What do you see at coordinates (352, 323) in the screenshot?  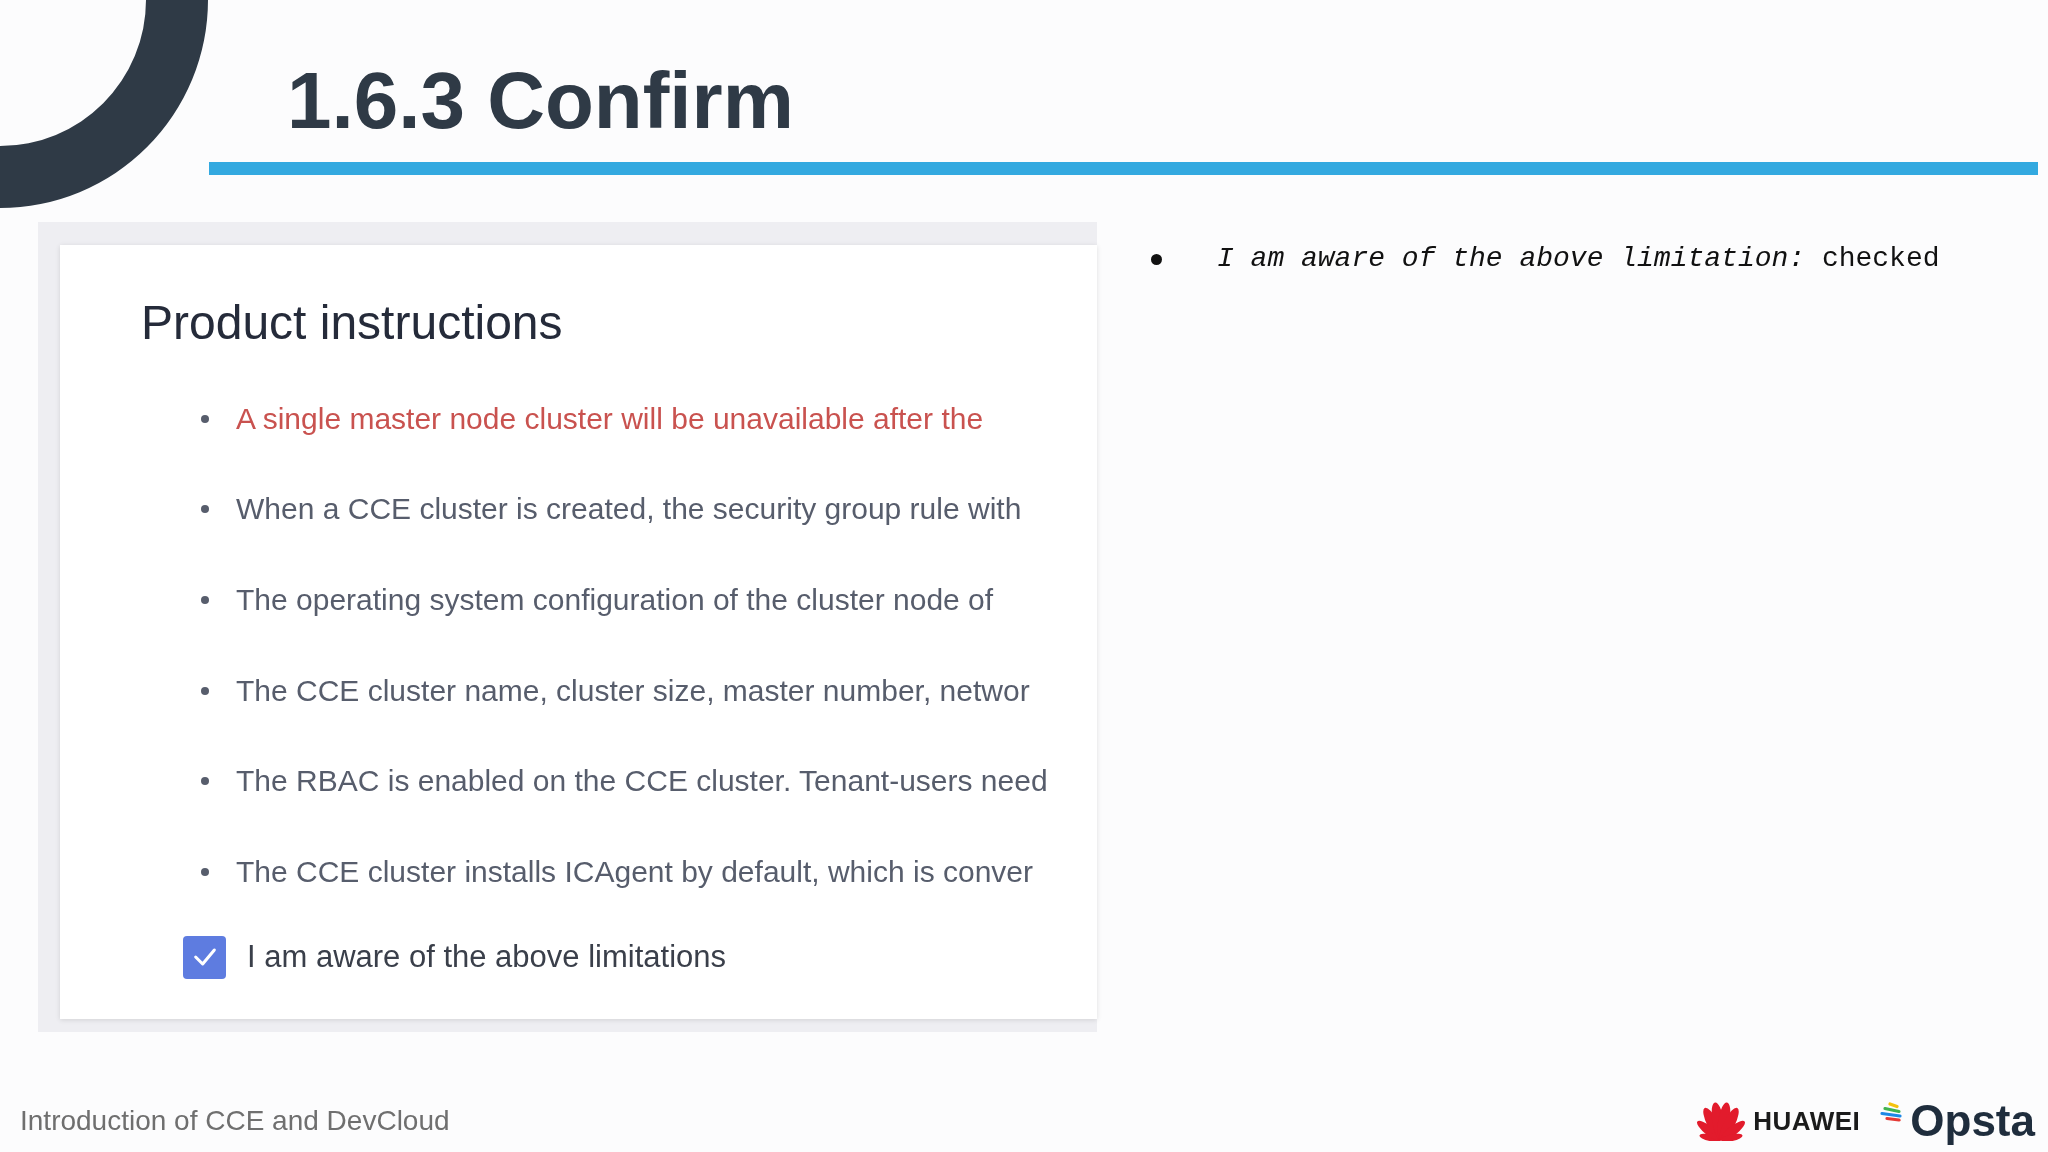 I see `dialog-heading: Product instructions` at bounding box center [352, 323].